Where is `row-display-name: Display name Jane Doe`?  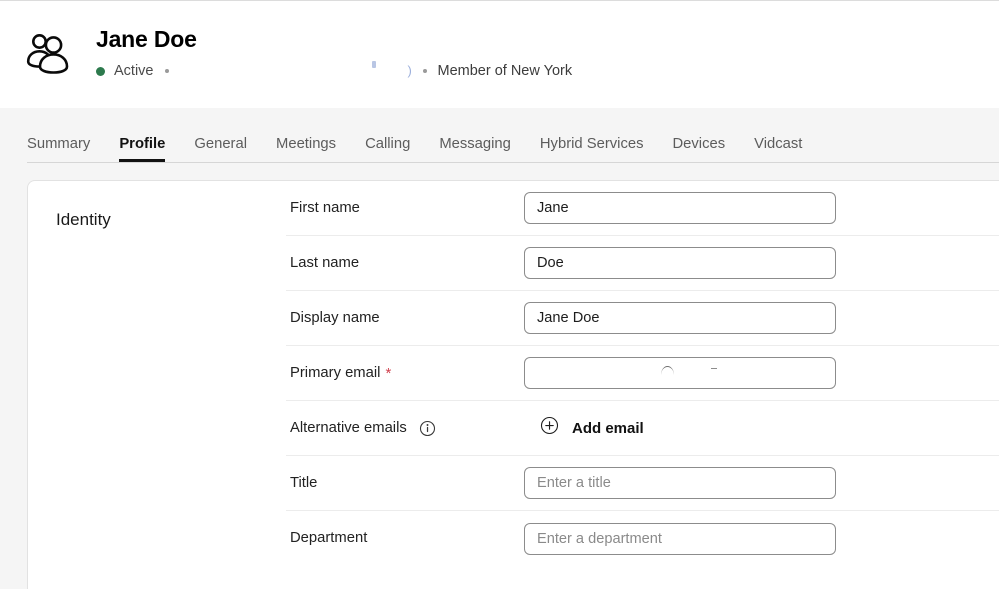
row-display-name: Display name Jane Doe is located at coordinates (642, 318).